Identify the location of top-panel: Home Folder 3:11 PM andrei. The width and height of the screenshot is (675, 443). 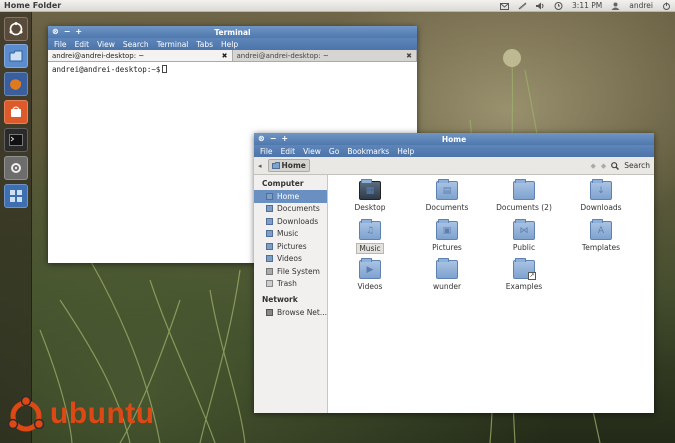
(337, 6).